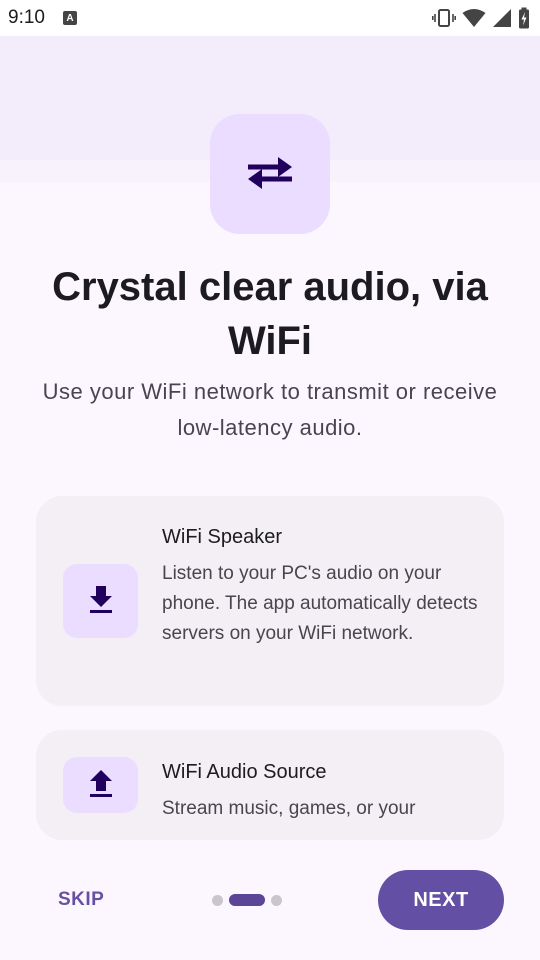 The image size is (540, 960). What do you see at coordinates (524, 18) in the screenshot?
I see `battery-charging-icon` at bounding box center [524, 18].